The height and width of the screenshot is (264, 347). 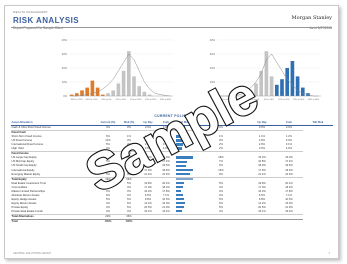 What do you see at coordinates (171, 27) in the screenshot?
I see `header-rule` at bounding box center [171, 27].